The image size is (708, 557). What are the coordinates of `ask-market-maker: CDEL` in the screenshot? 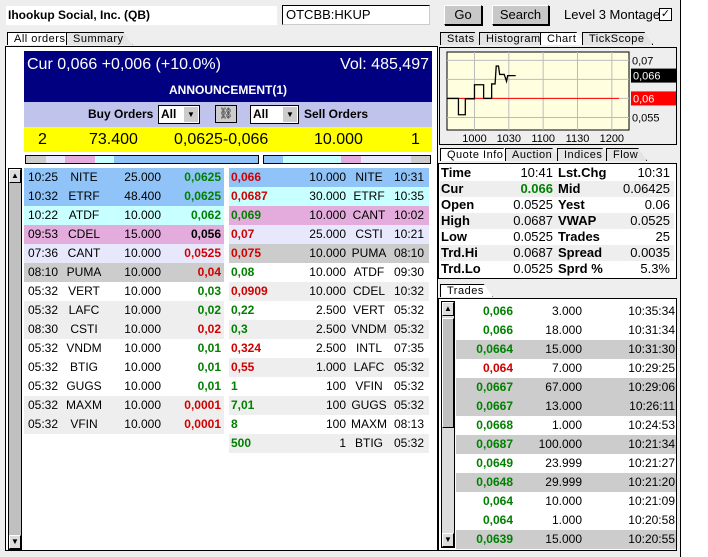 It's located at (368, 291).